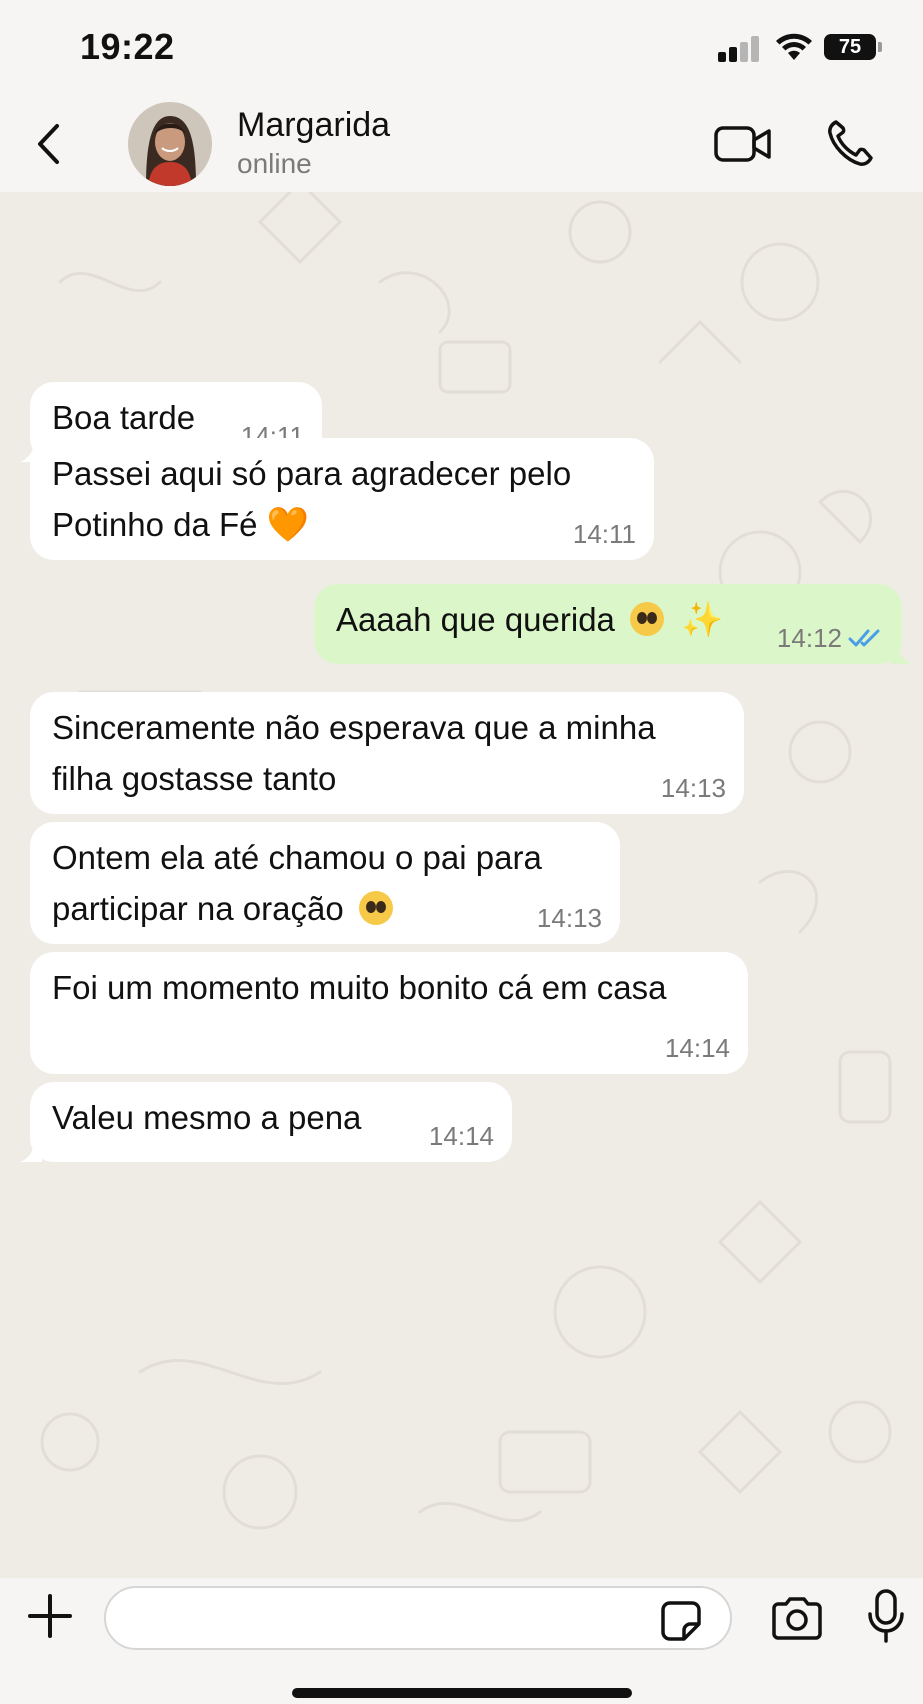 This screenshot has width=923, height=1704. Describe the element at coordinates (198, 908) in the screenshot. I see `message-text: participar na oração` at that location.